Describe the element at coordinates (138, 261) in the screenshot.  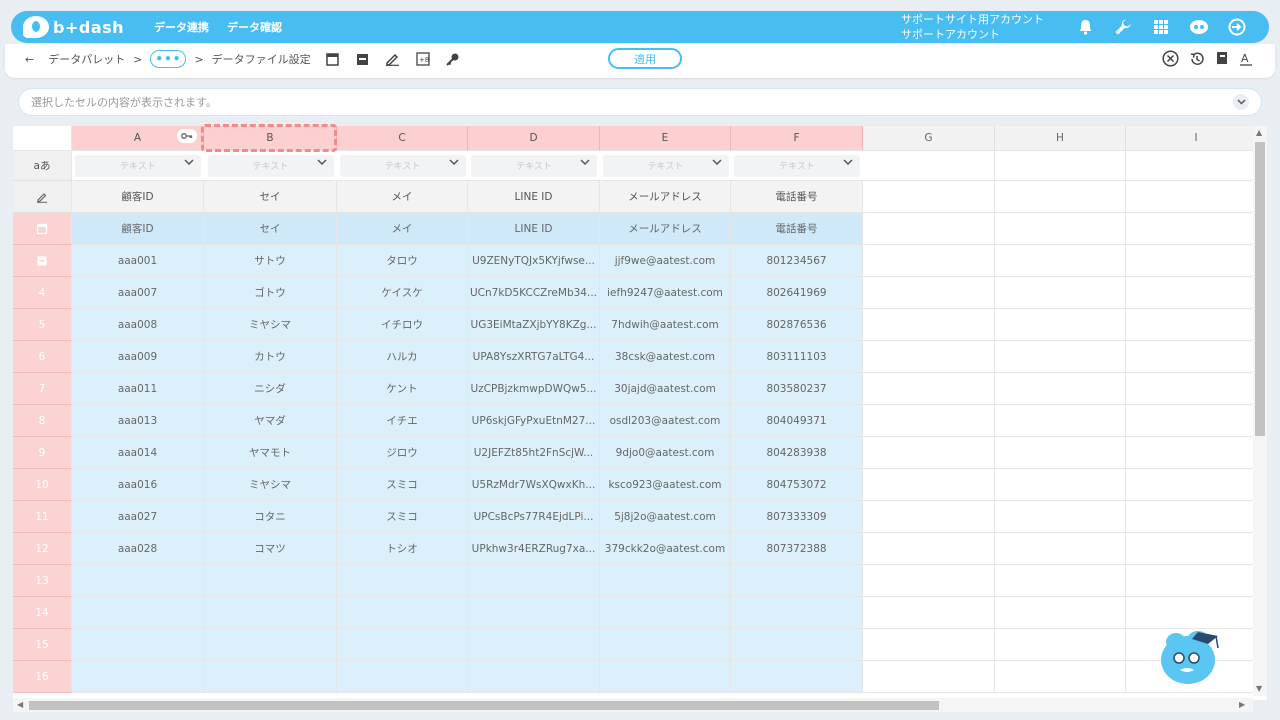
I see `data-cell: aaa001` at that location.